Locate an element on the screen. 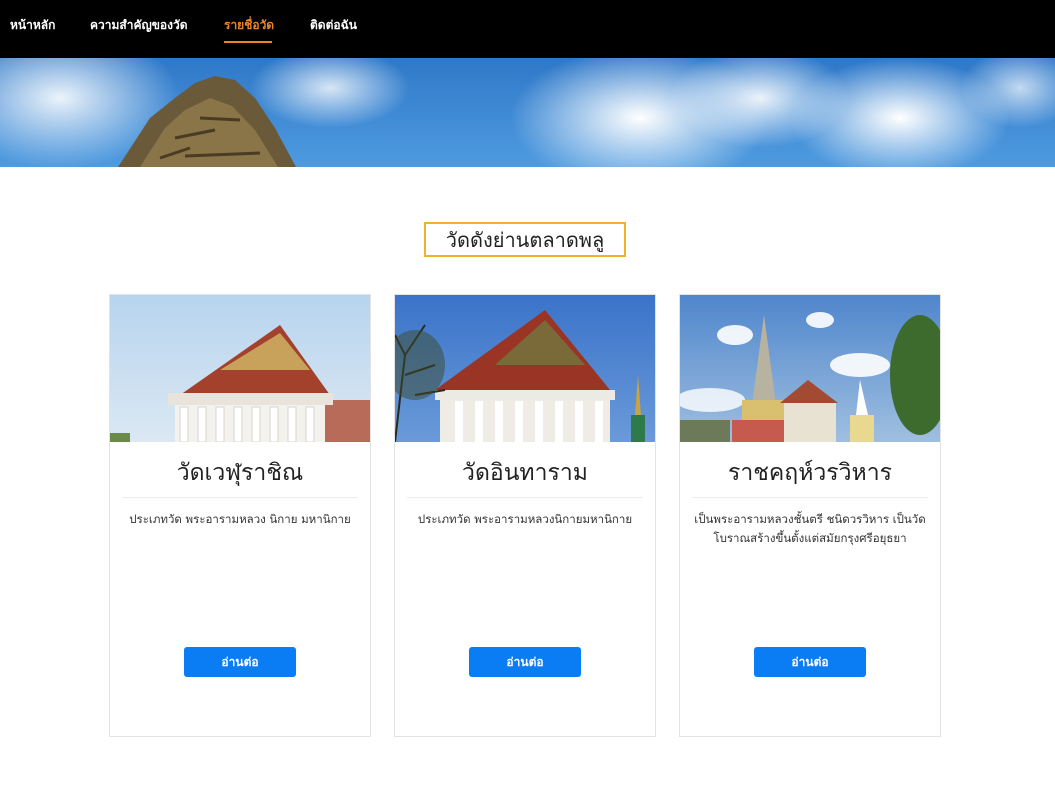 This screenshot has height=796, width=1055. temple-card-description: ประเภทวัด พระอารามหลวง นิกาย มหานิกาย is located at coordinates (240, 519).